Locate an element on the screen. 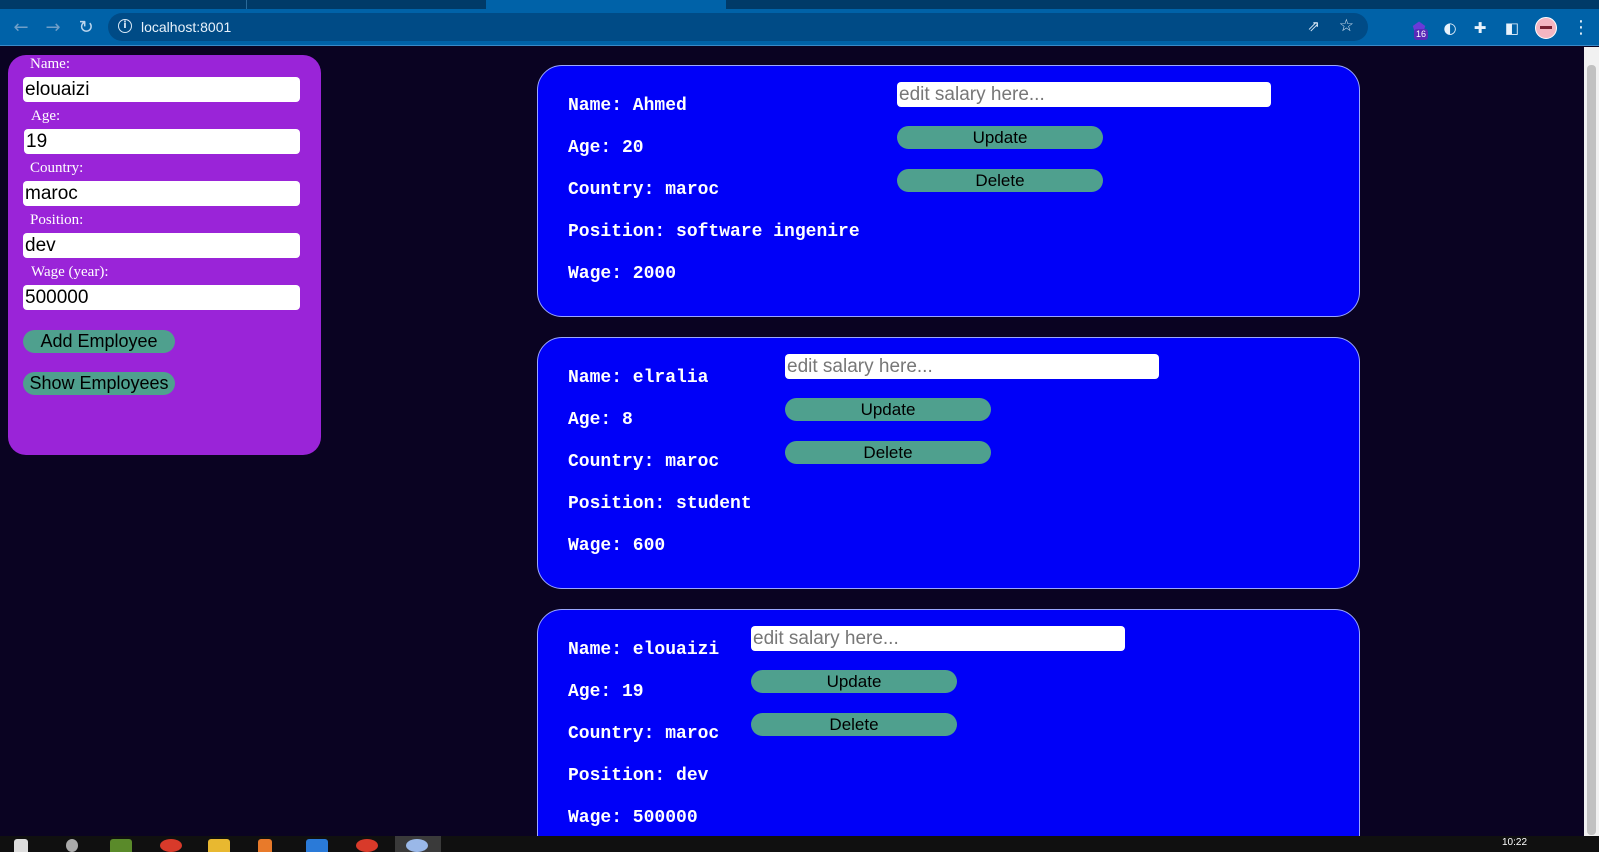  url-text: localhost:8001 is located at coordinates (186, 27).